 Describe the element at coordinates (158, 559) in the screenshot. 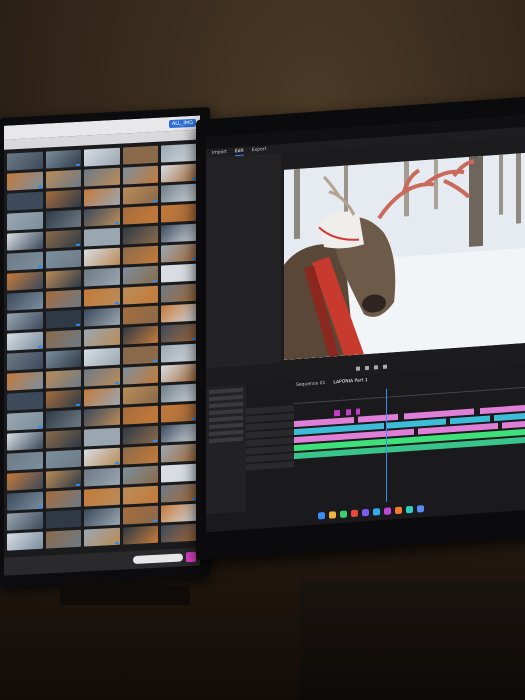

I see `search-field` at that location.